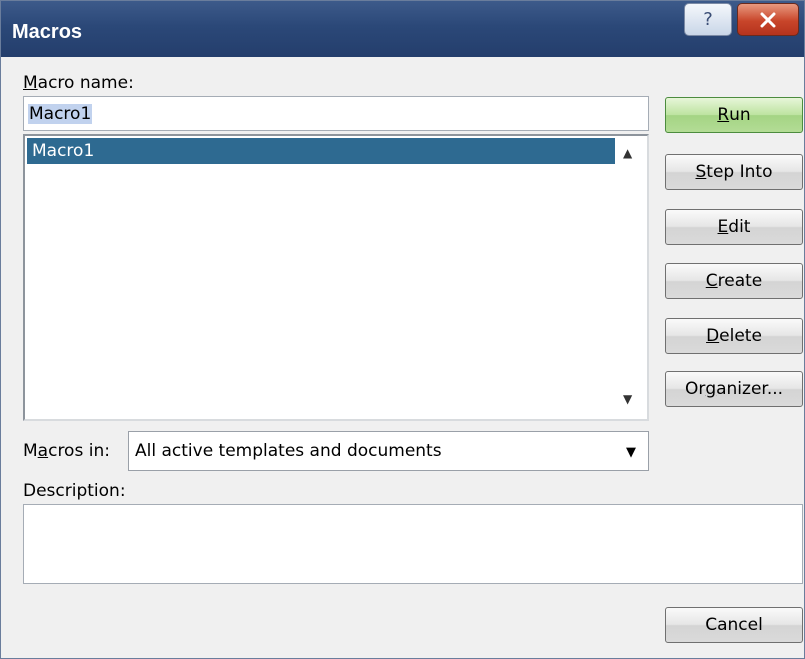 The image size is (805, 659). I want to click on create-button: Create, so click(734, 281).